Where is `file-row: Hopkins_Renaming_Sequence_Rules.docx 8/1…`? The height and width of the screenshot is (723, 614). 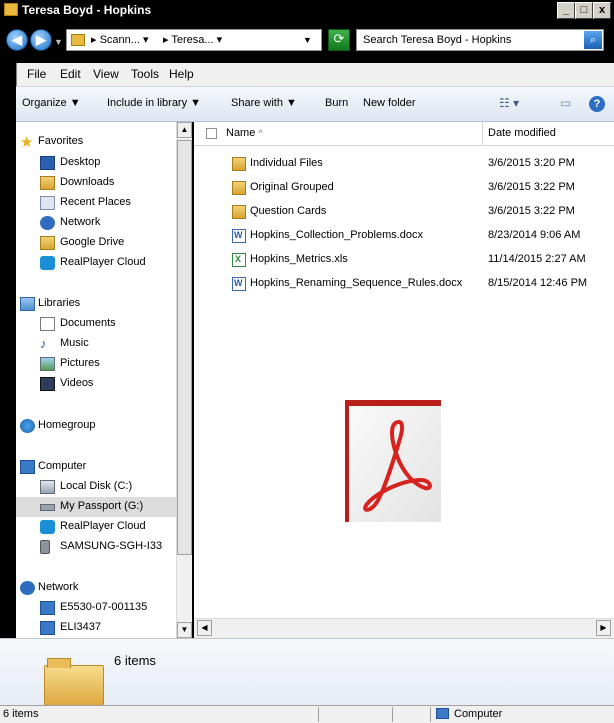
file-row: Hopkins_Renaming_Sequence_Rules.docx 8/1… is located at coordinates (404, 284).